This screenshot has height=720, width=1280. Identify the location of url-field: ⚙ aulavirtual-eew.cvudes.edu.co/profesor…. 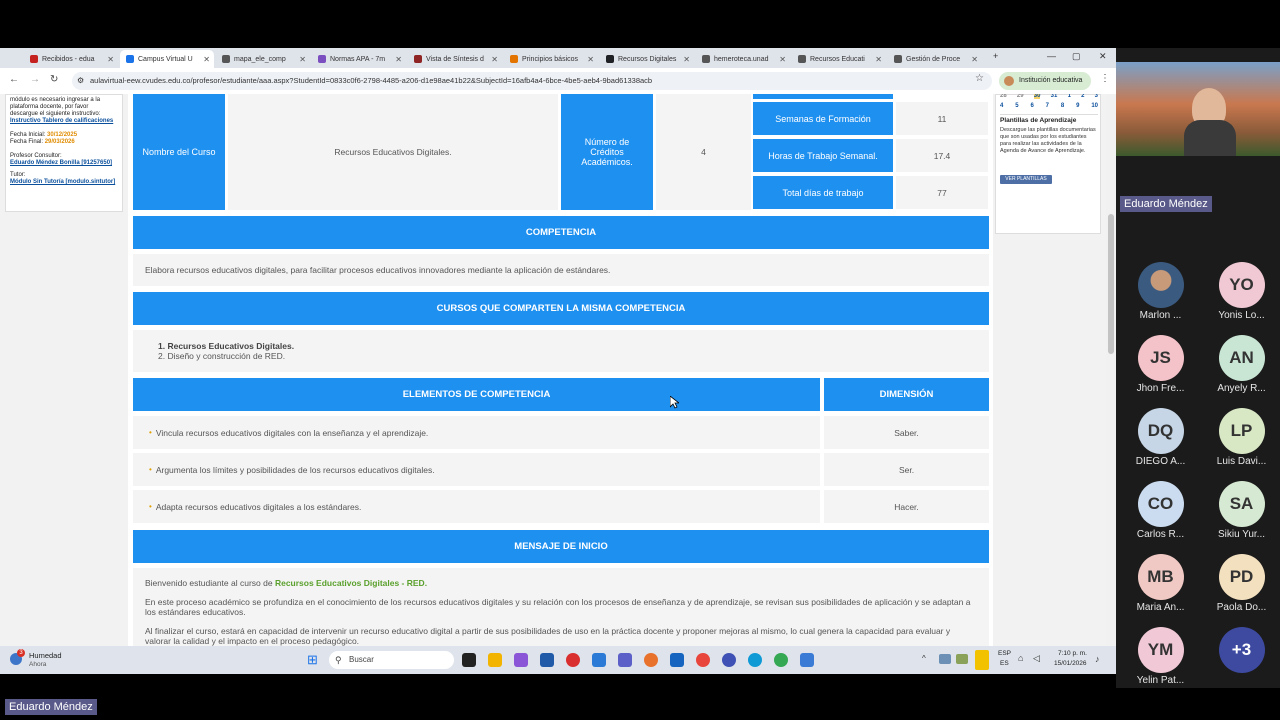
(532, 81).